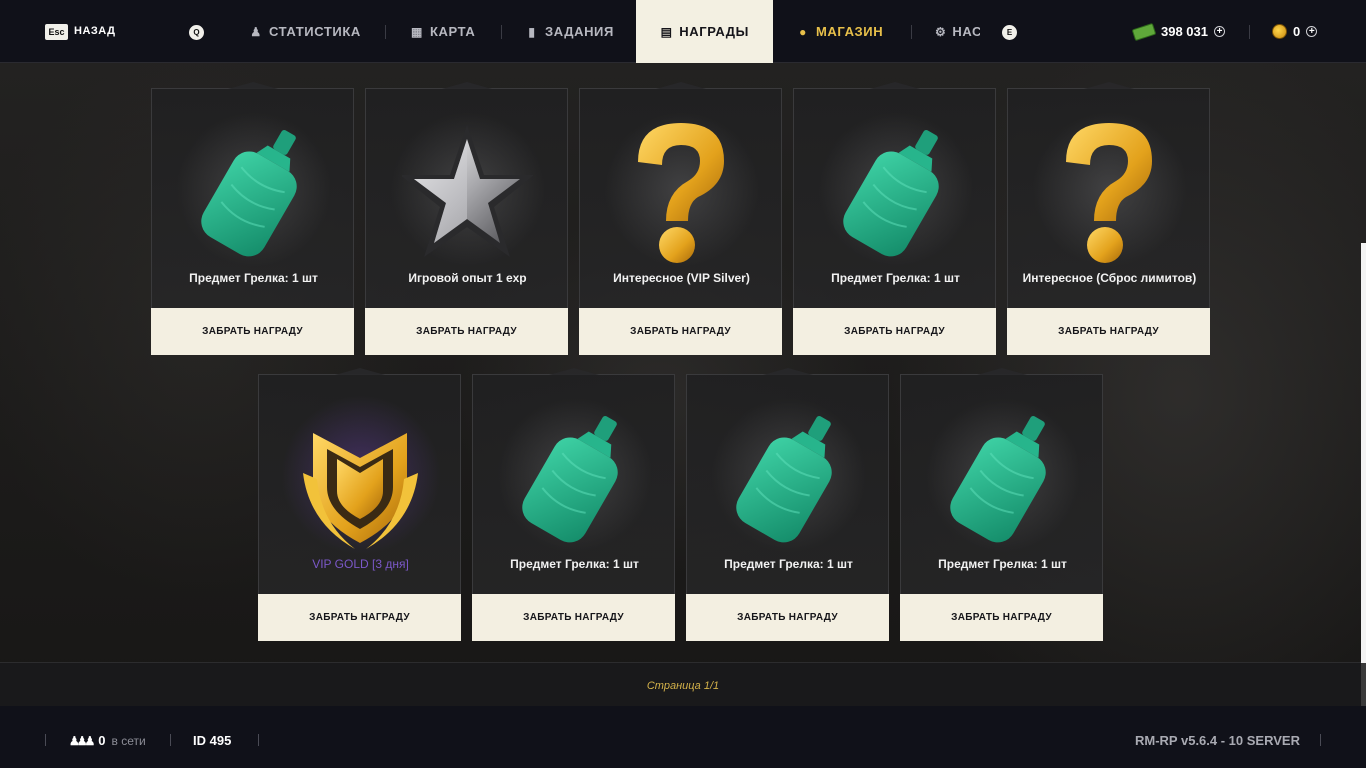  I want to click on gift-icon: ▤, so click(666, 31).